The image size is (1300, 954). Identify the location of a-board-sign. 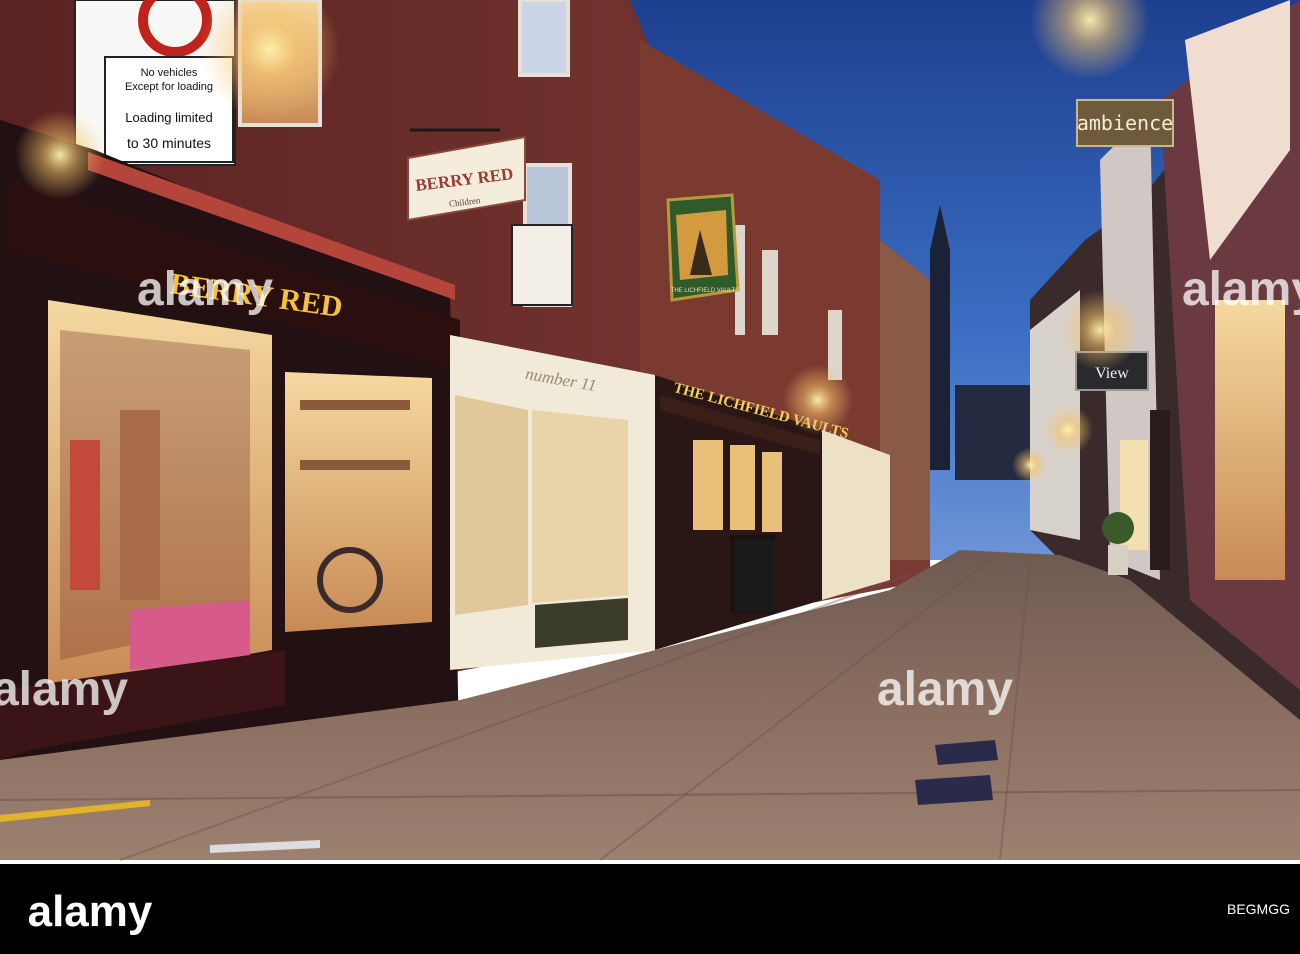
(755, 576).